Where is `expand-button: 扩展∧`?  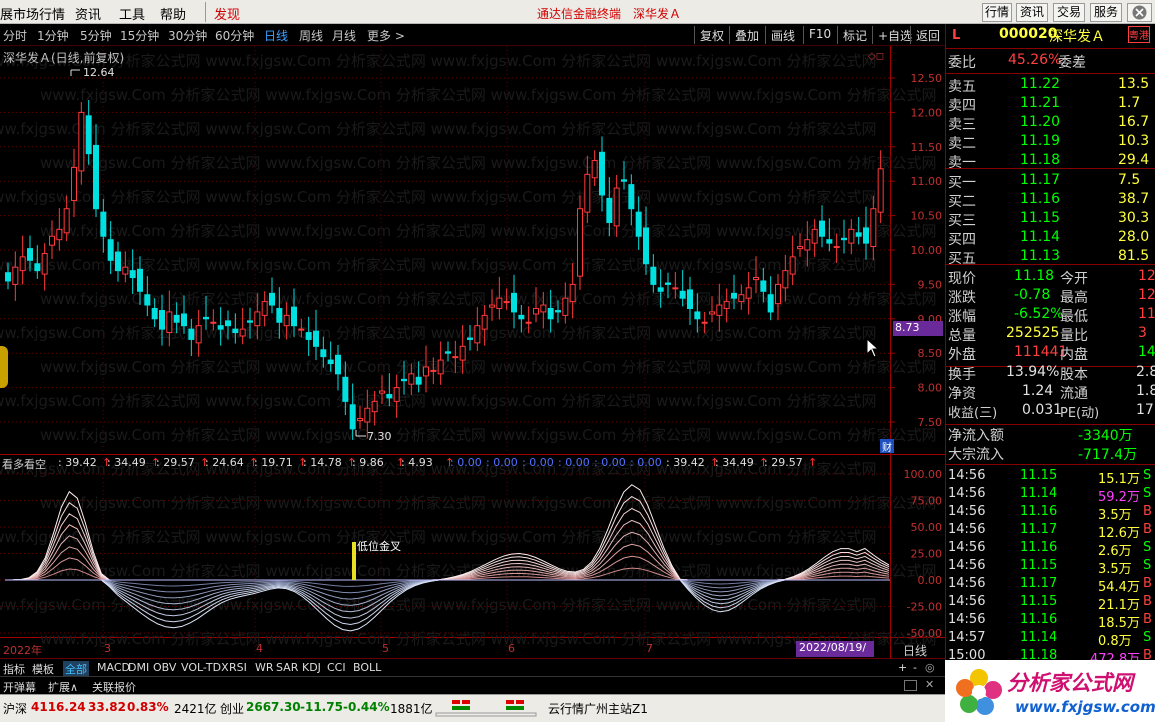 expand-button: 扩展∧ is located at coordinates (63, 687).